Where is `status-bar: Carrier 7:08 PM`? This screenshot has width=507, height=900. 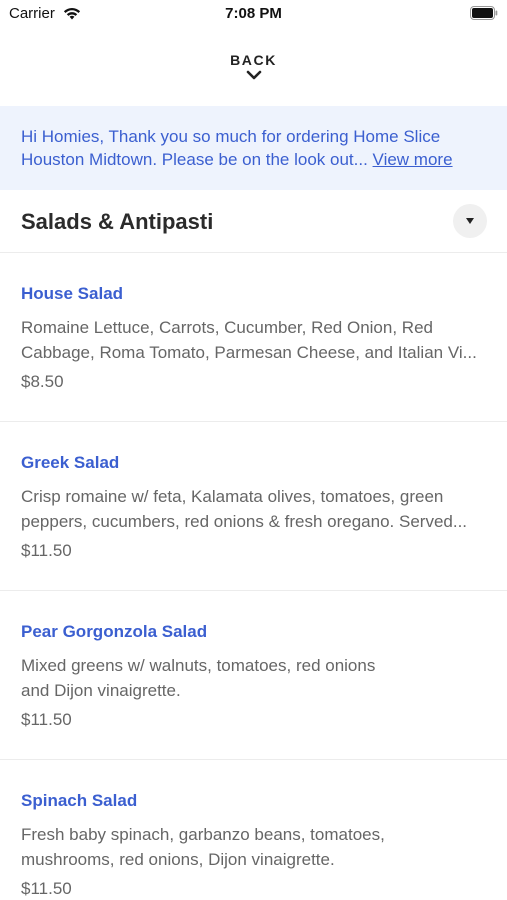 status-bar: Carrier 7:08 PM is located at coordinates (253, 15).